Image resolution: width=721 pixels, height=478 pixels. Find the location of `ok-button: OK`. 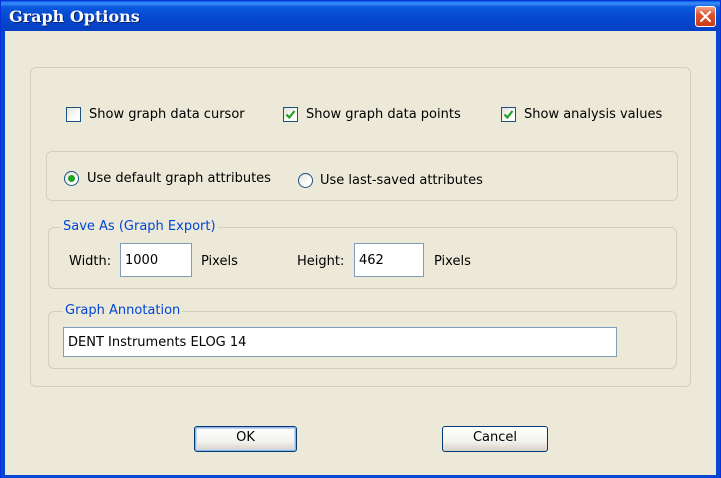

ok-button: OK is located at coordinates (245, 439).